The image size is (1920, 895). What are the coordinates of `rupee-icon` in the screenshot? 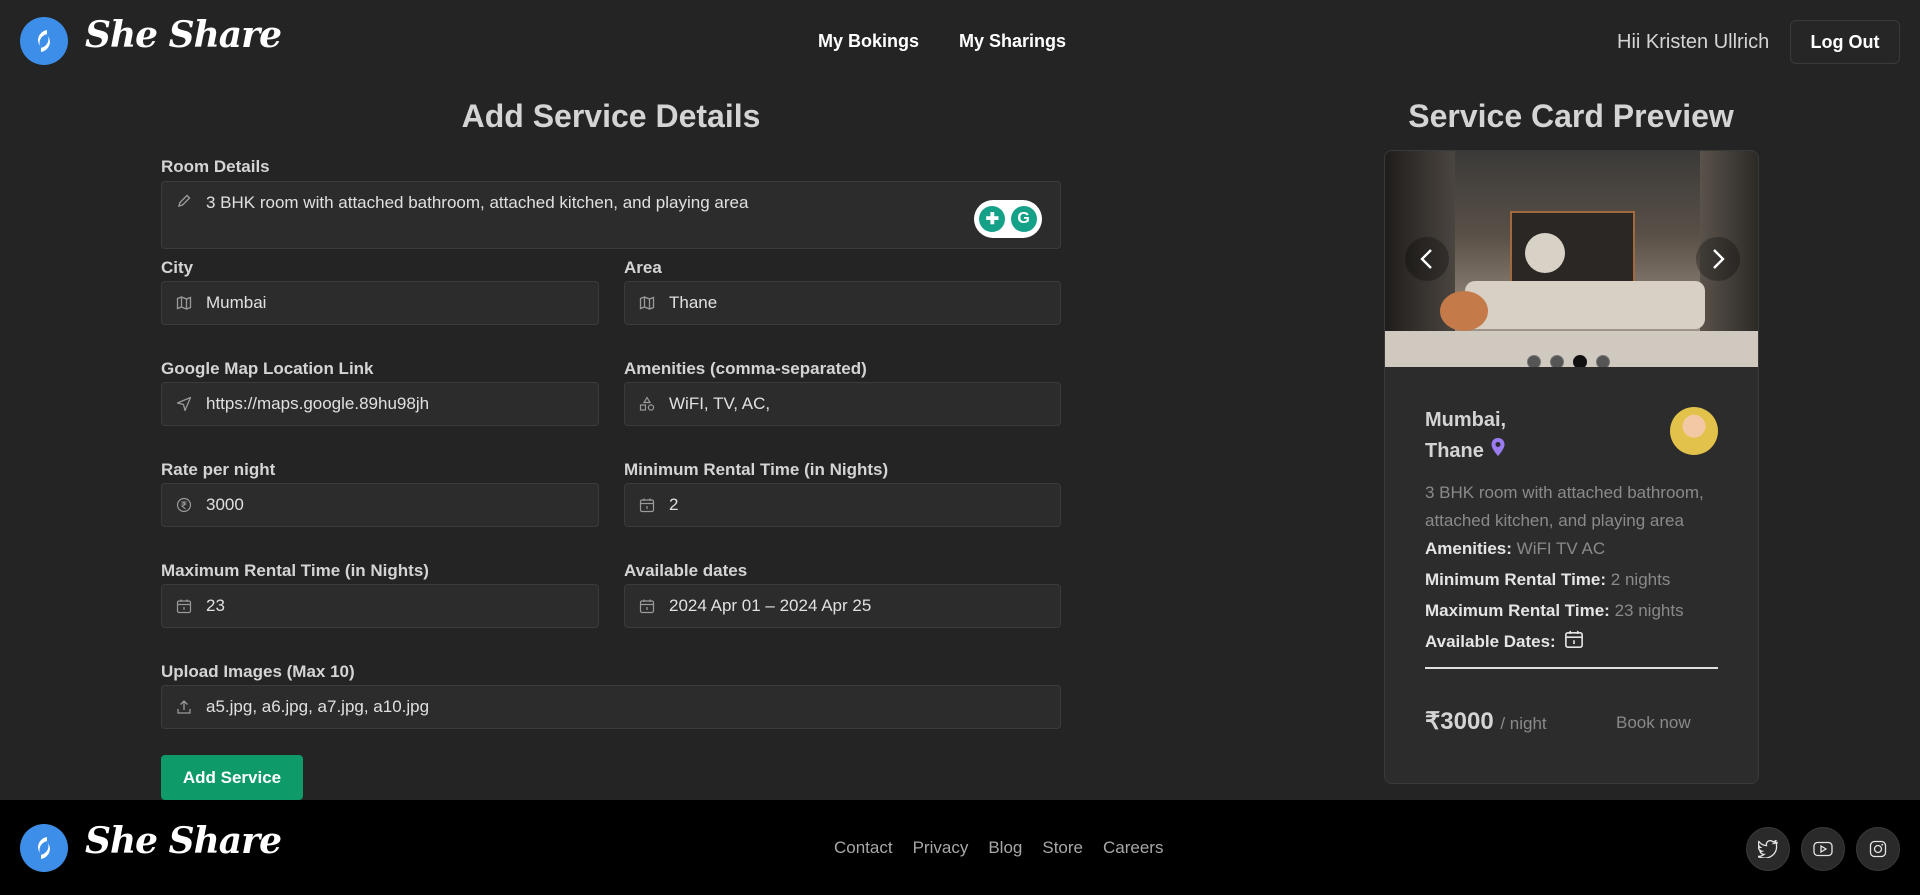 It's located at (184, 505).